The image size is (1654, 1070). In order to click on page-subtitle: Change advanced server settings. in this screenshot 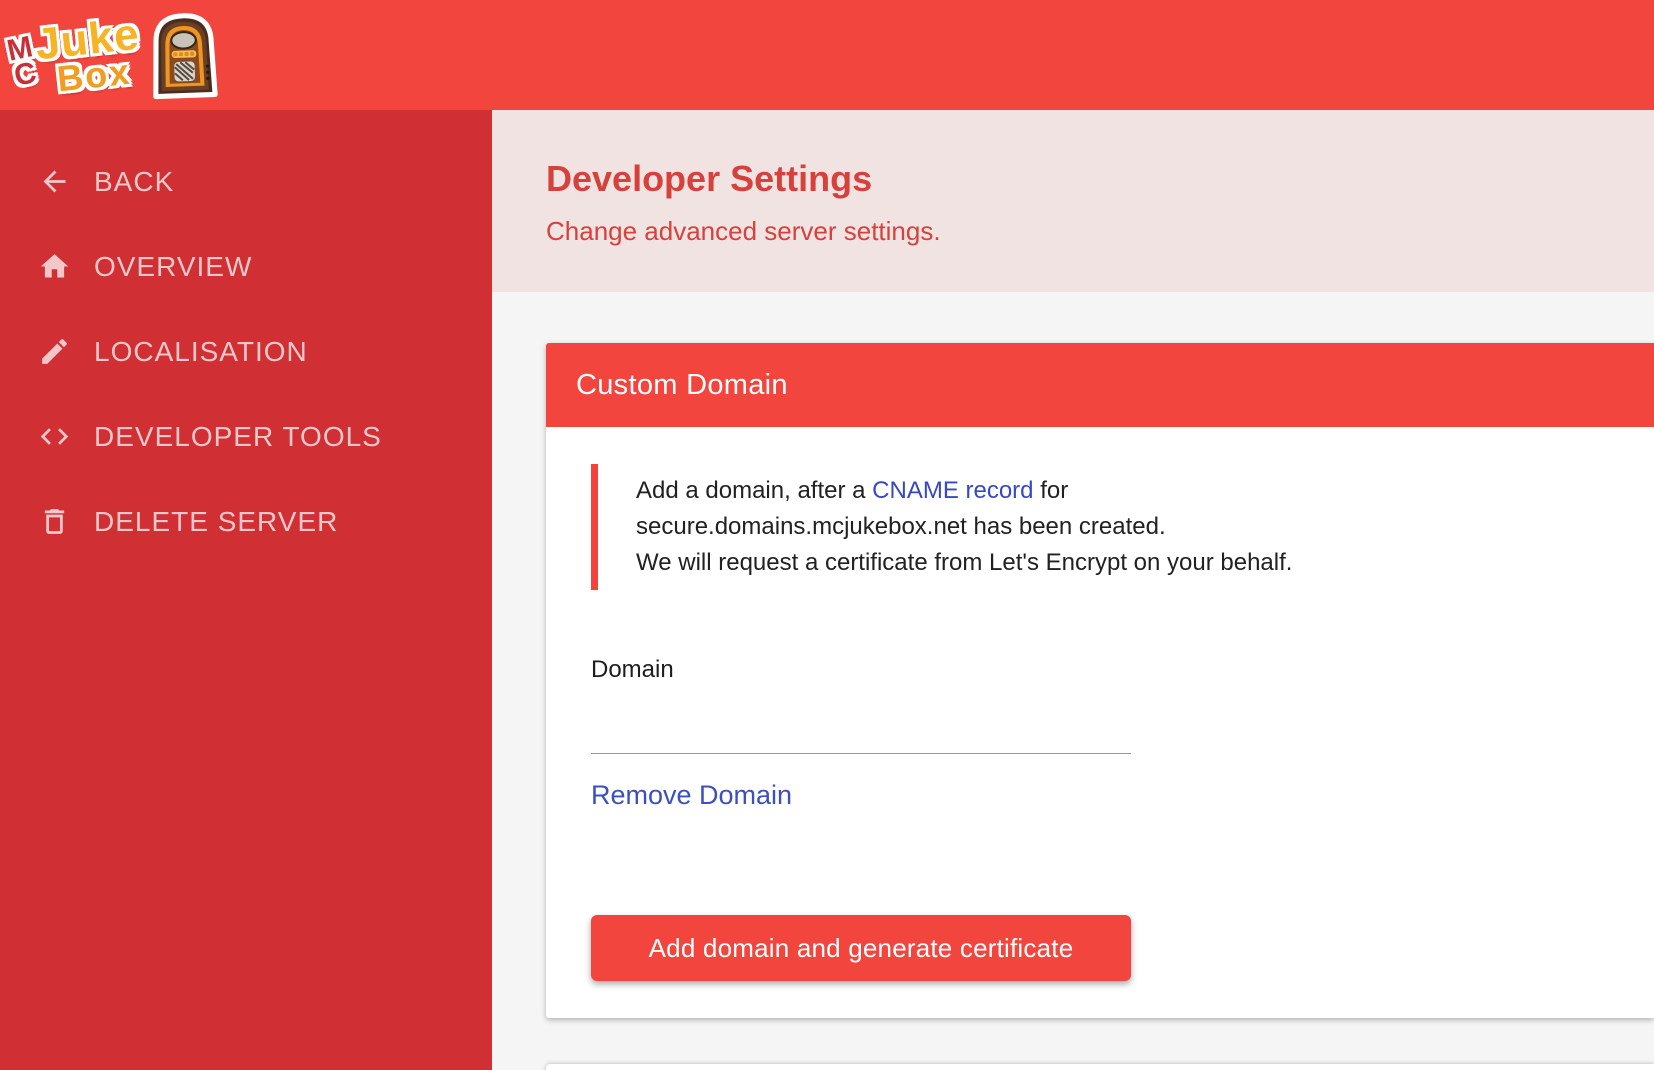, I will do `click(743, 231)`.